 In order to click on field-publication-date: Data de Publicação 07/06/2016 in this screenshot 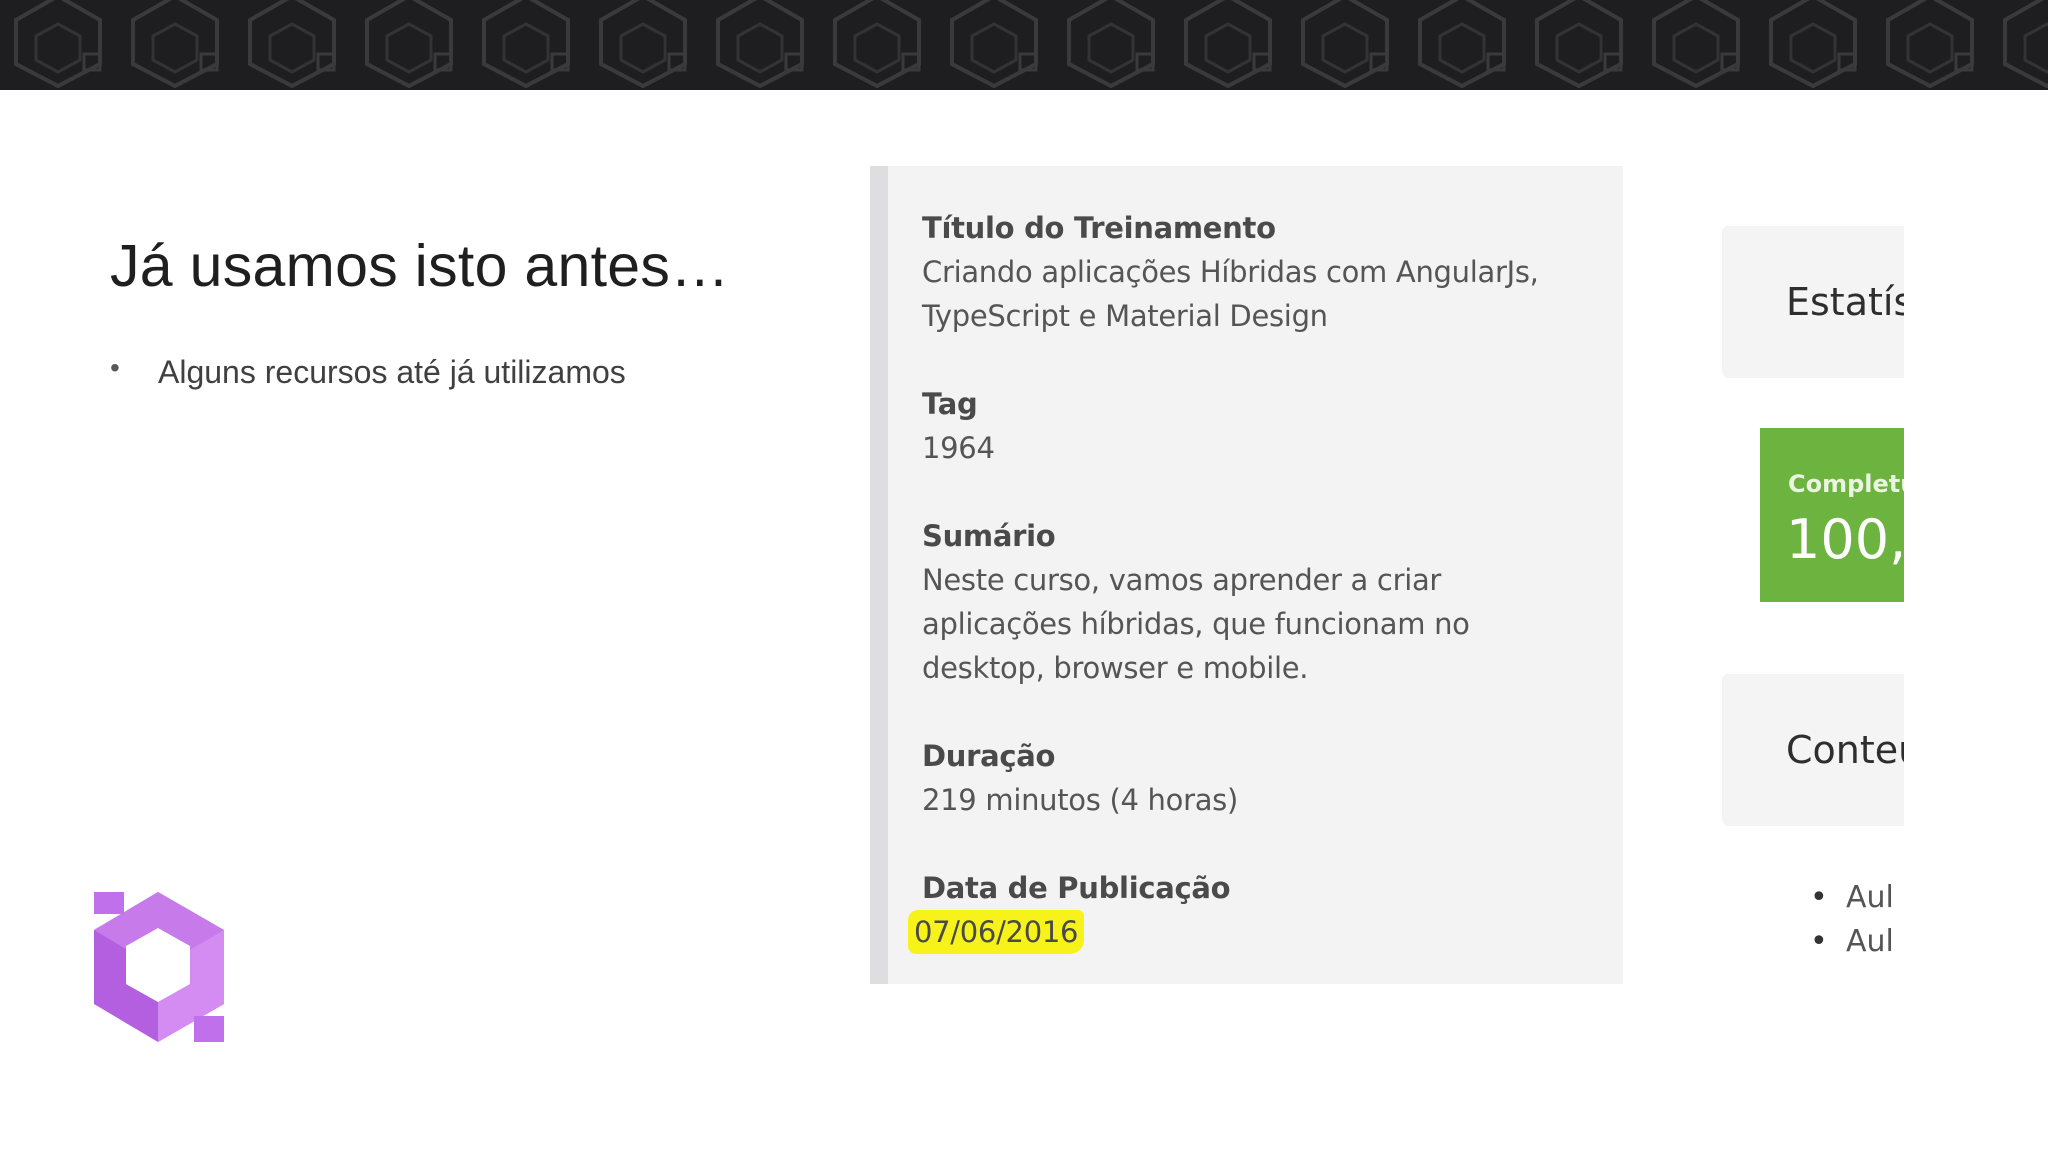, I will do `click(1245, 910)`.